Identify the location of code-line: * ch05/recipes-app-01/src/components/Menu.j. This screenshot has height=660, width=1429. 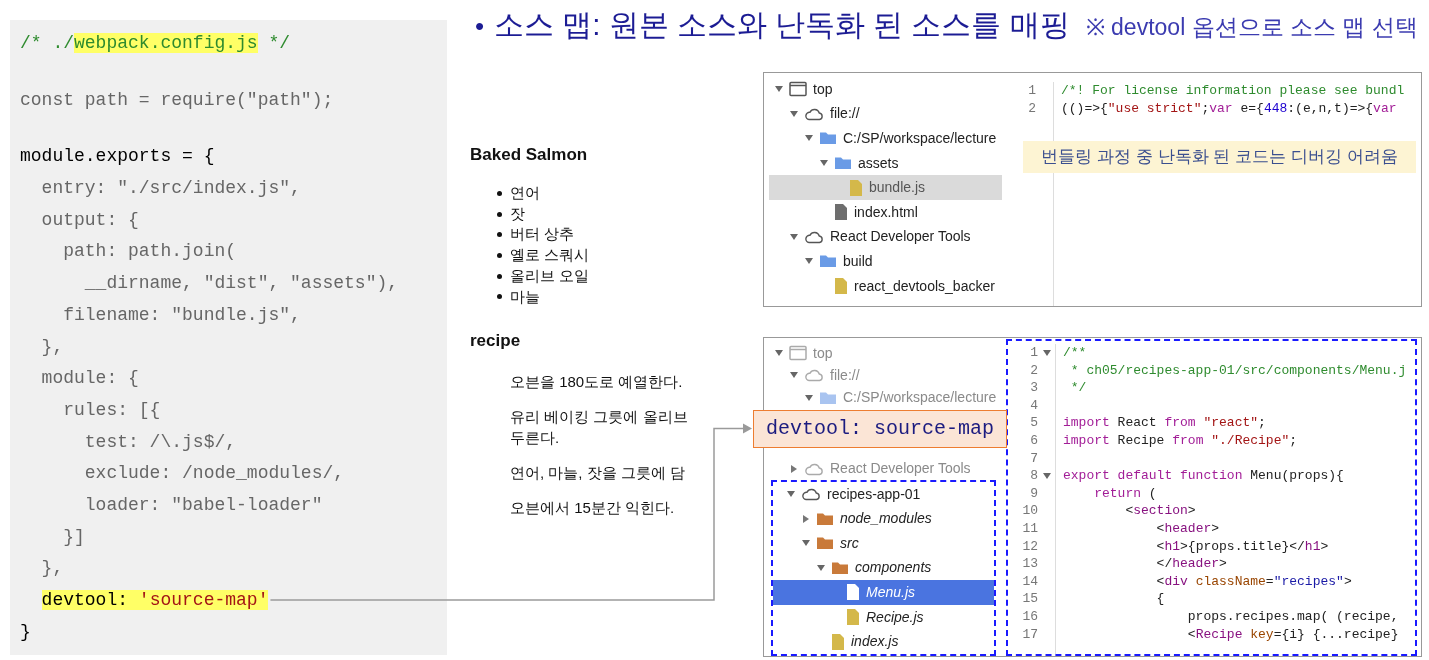
(1238, 370).